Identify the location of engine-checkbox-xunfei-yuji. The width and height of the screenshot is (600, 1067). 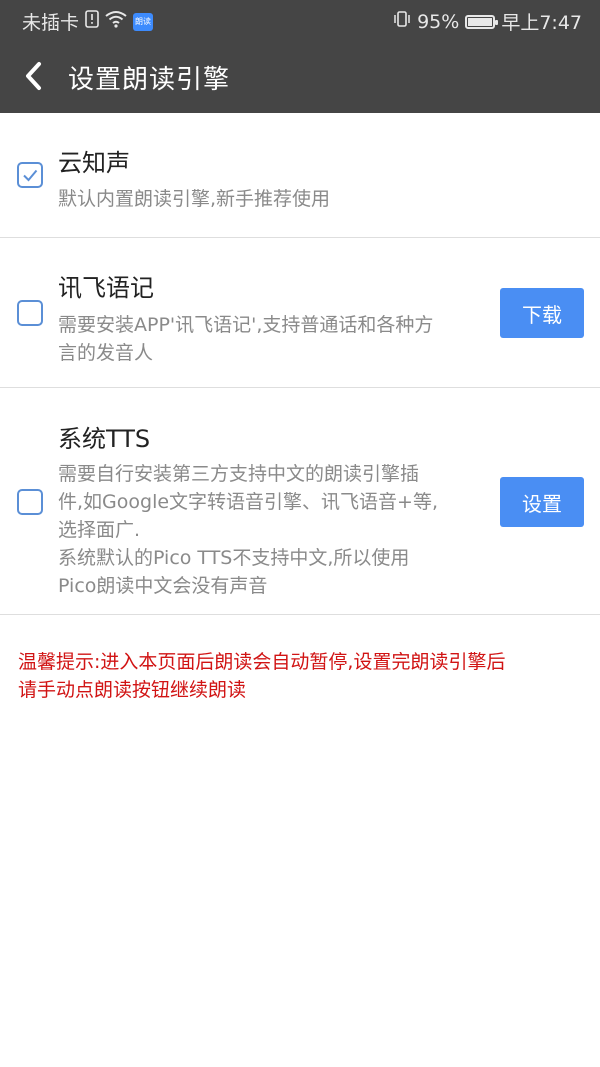
(30, 313).